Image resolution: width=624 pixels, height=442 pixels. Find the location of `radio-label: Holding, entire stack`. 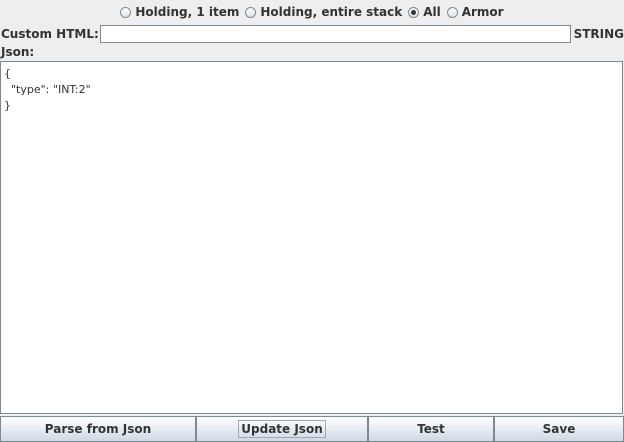

radio-label: Holding, entire stack is located at coordinates (331, 12).